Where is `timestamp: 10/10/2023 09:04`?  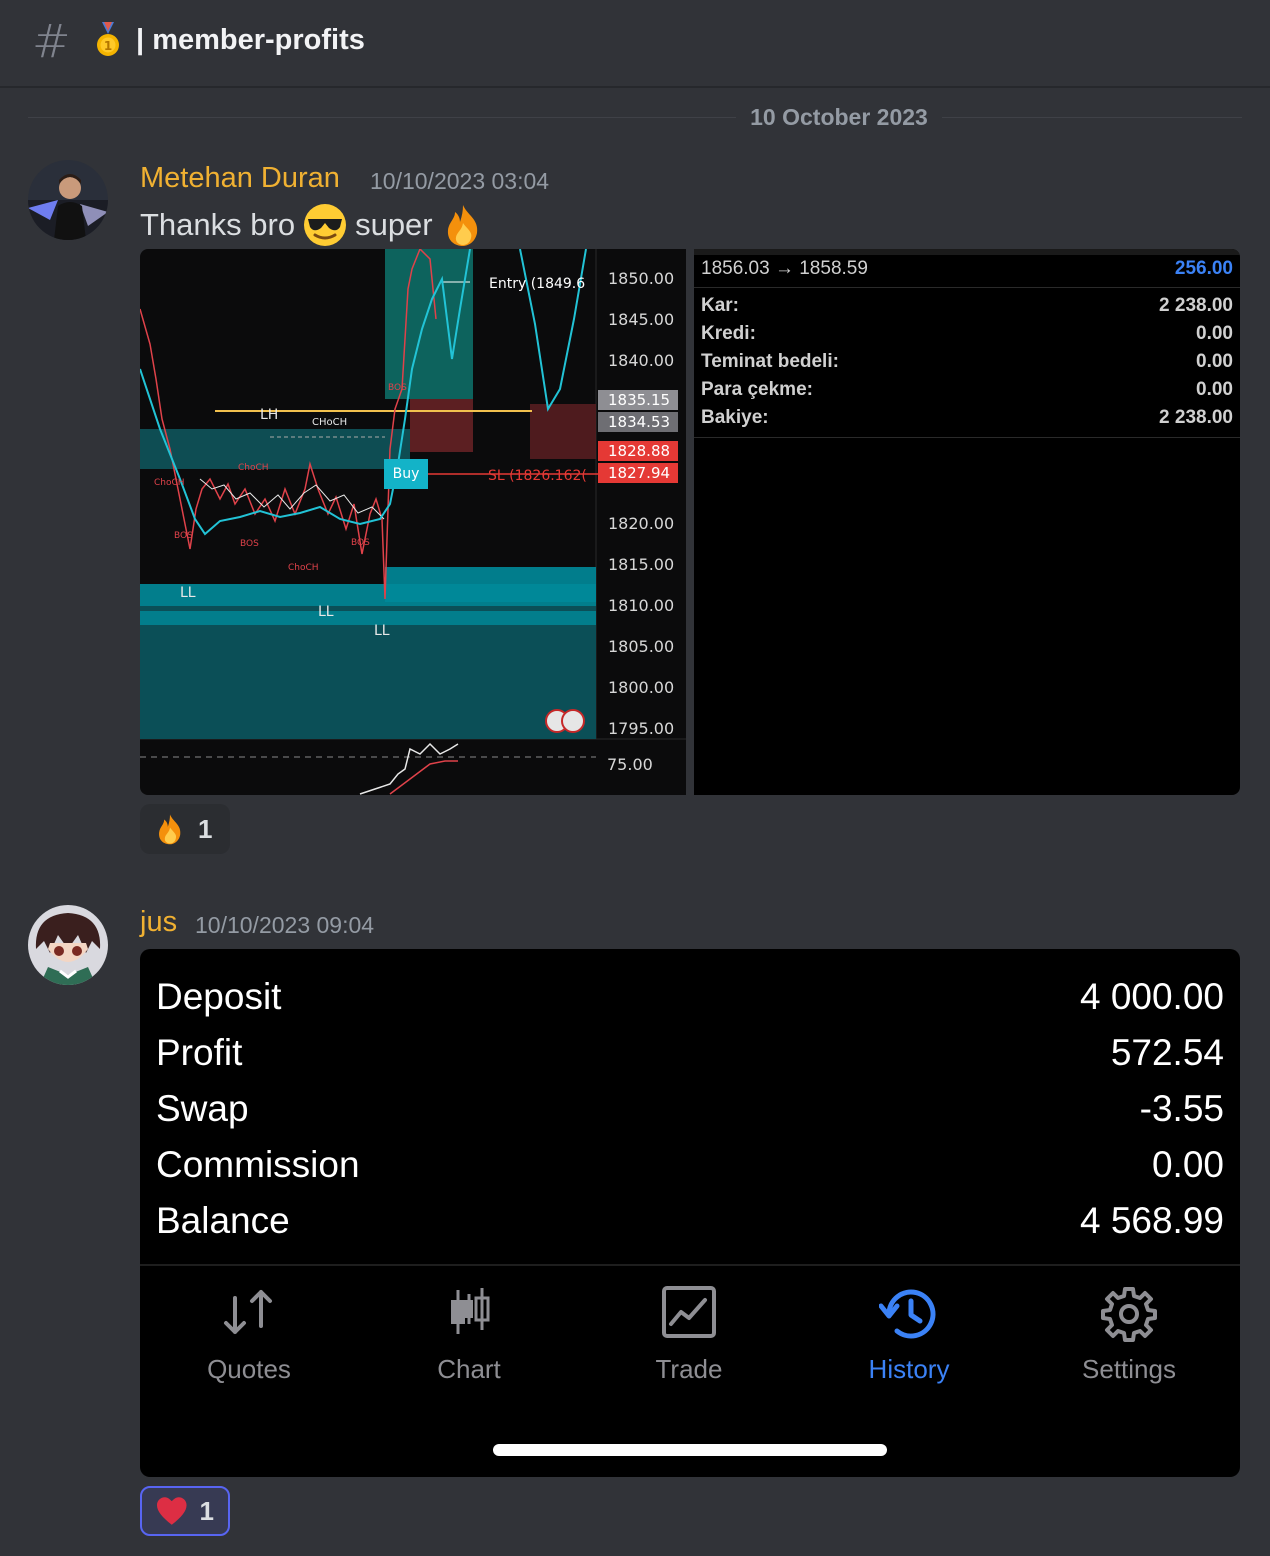 timestamp: 10/10/2023 09:04 is located at coordinates (285, 925).